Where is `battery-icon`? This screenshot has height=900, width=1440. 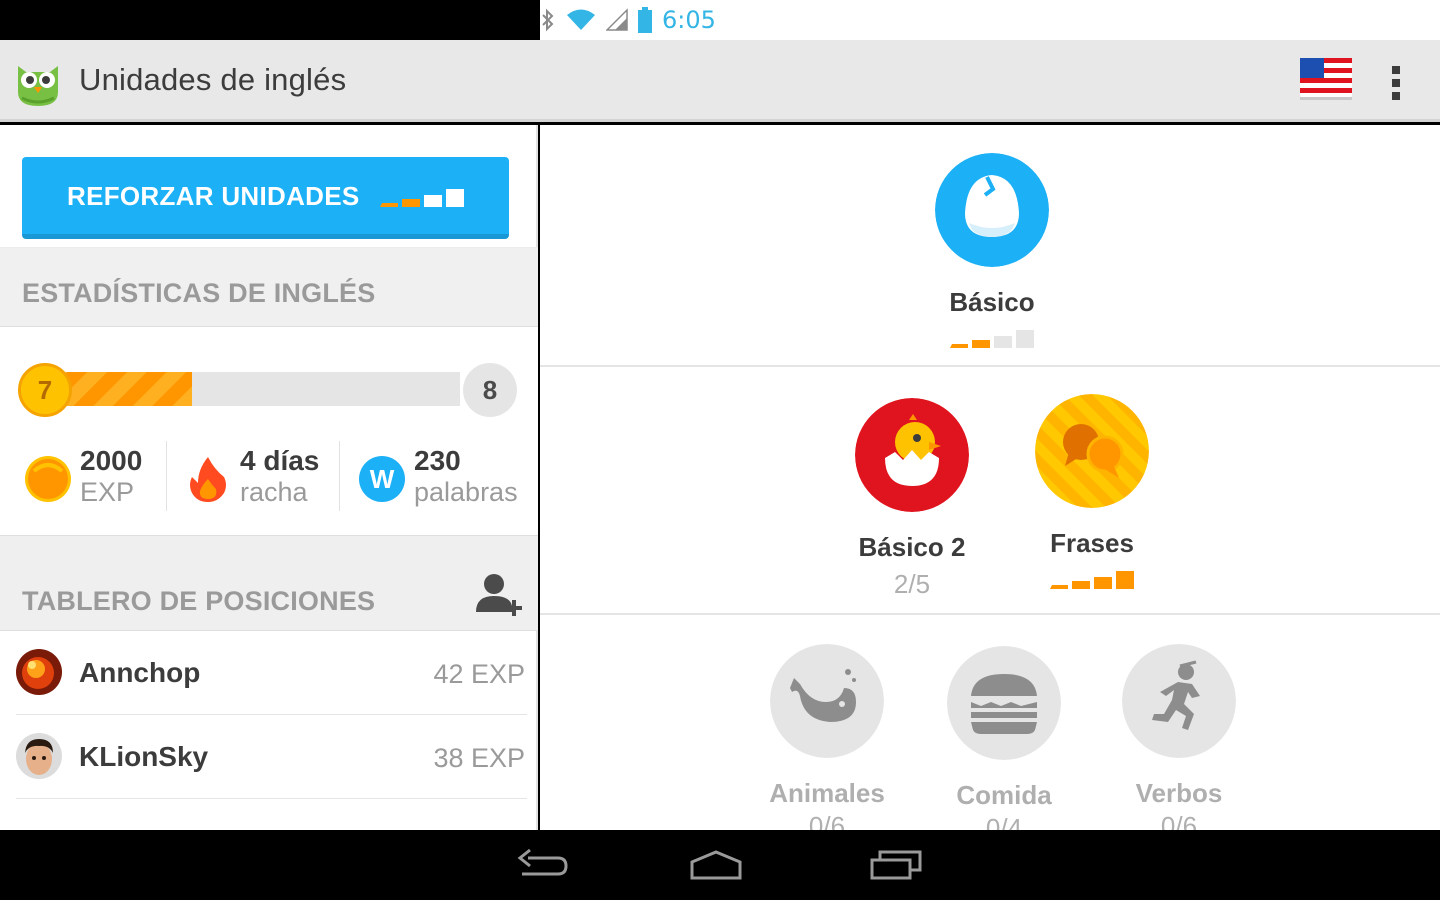 battery-icon is located at coordinates (645, 20).